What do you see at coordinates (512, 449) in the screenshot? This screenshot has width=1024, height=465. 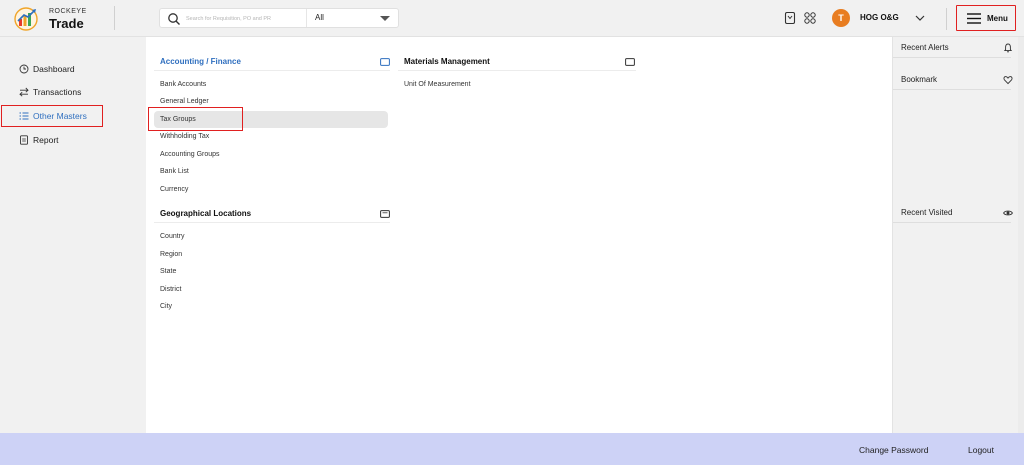 I see `footer-bar: Change Password Logout` at bounding box center [512, 449].